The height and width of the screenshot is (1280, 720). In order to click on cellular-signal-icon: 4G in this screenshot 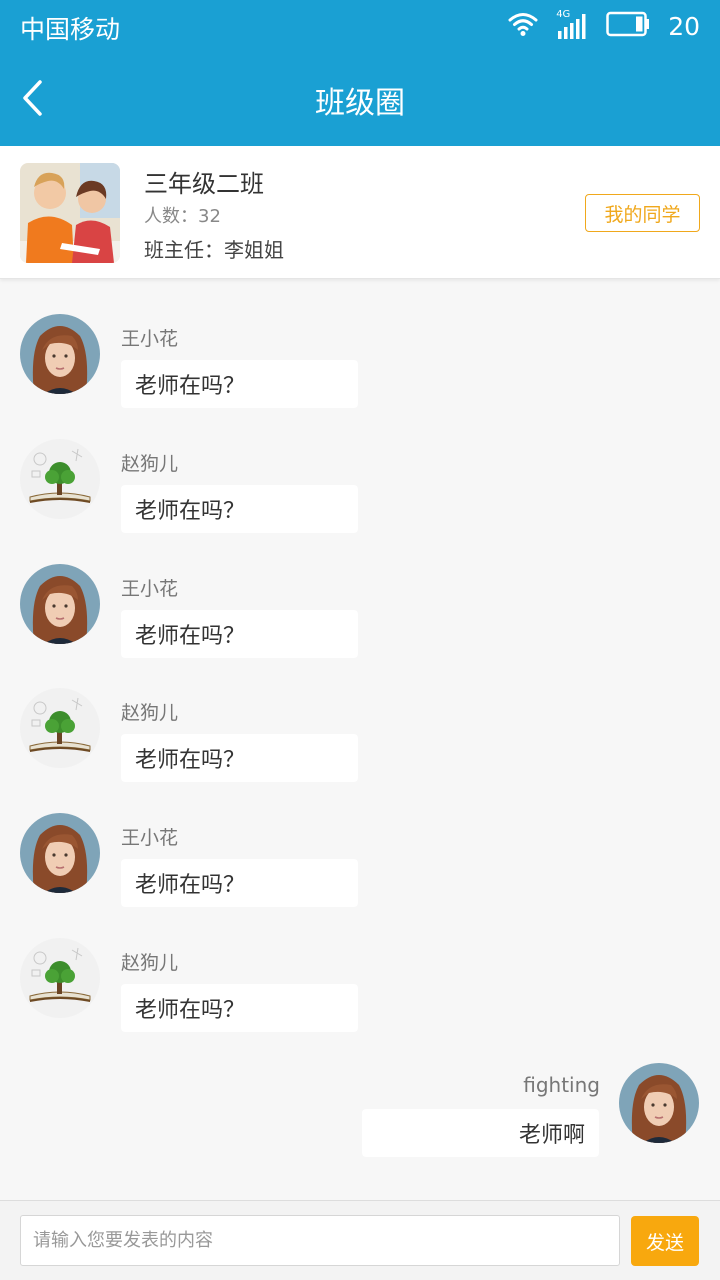, I will do `click(572, 25)`.